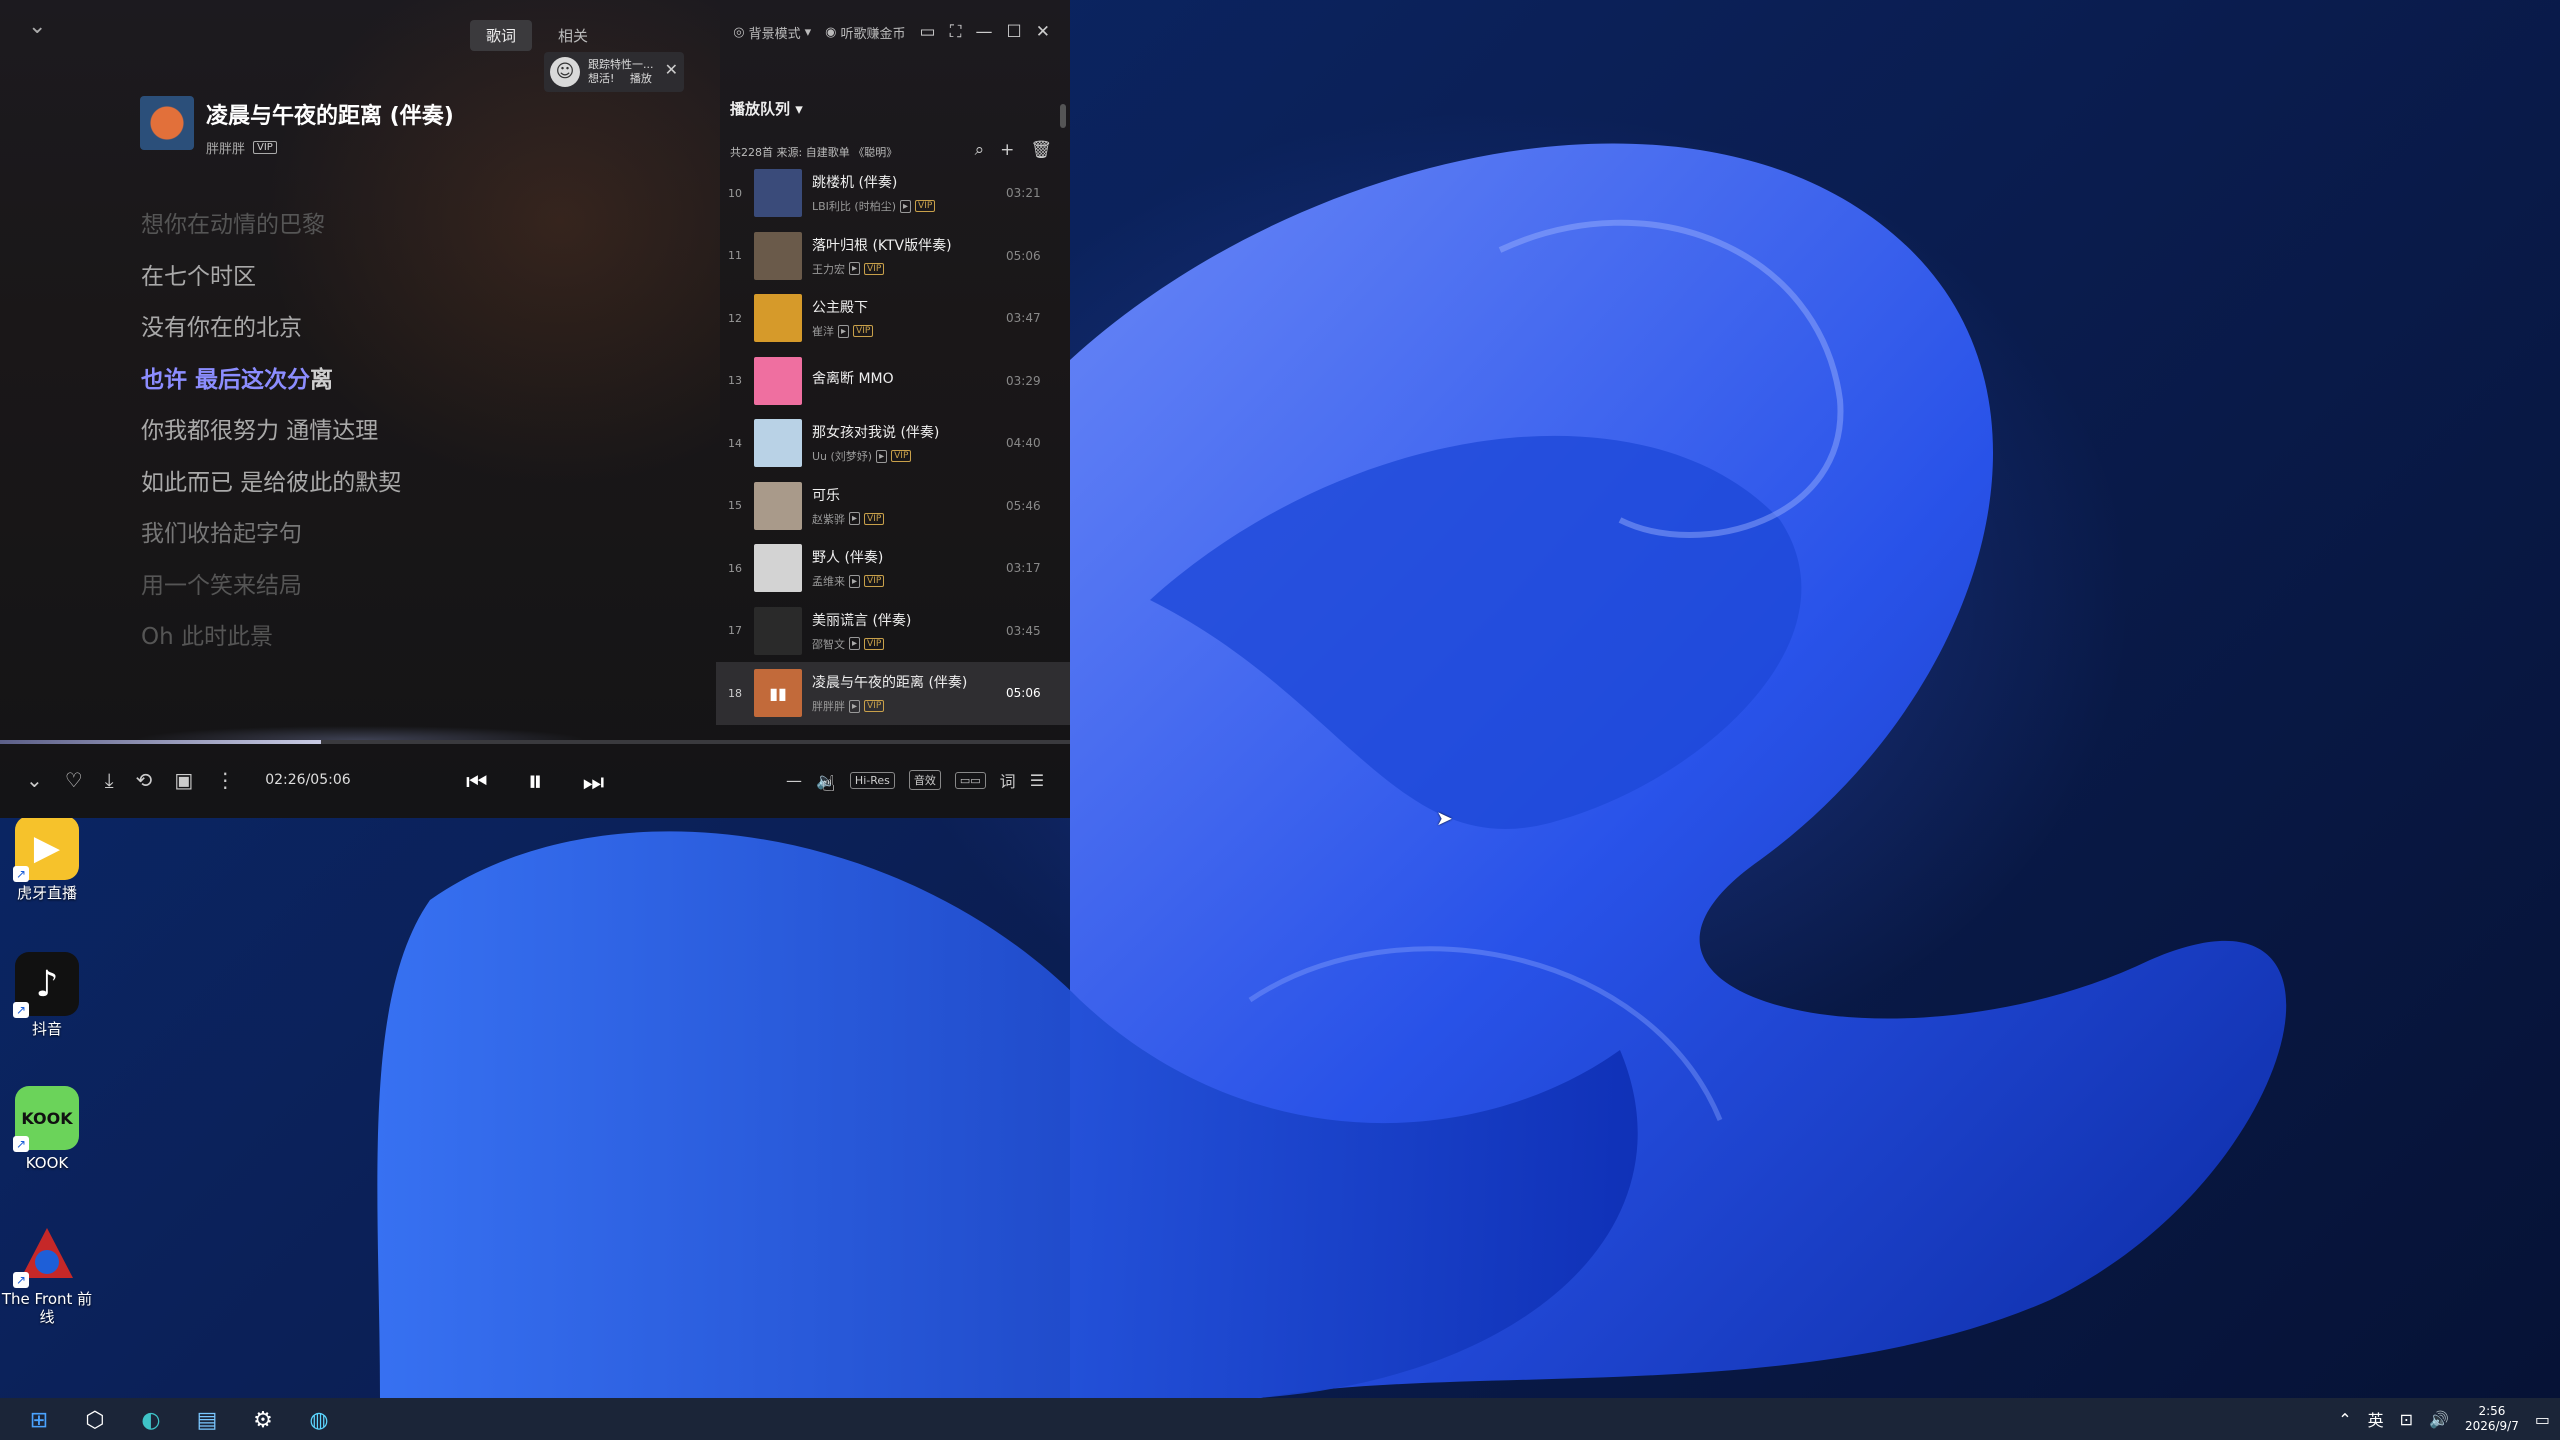 Image resolution: width=2560 pixels, height=1440 pixels. What do you see at coordinates (167, 123) in the screenshot?
I see `album-cover` at bounding box center [167, 123].